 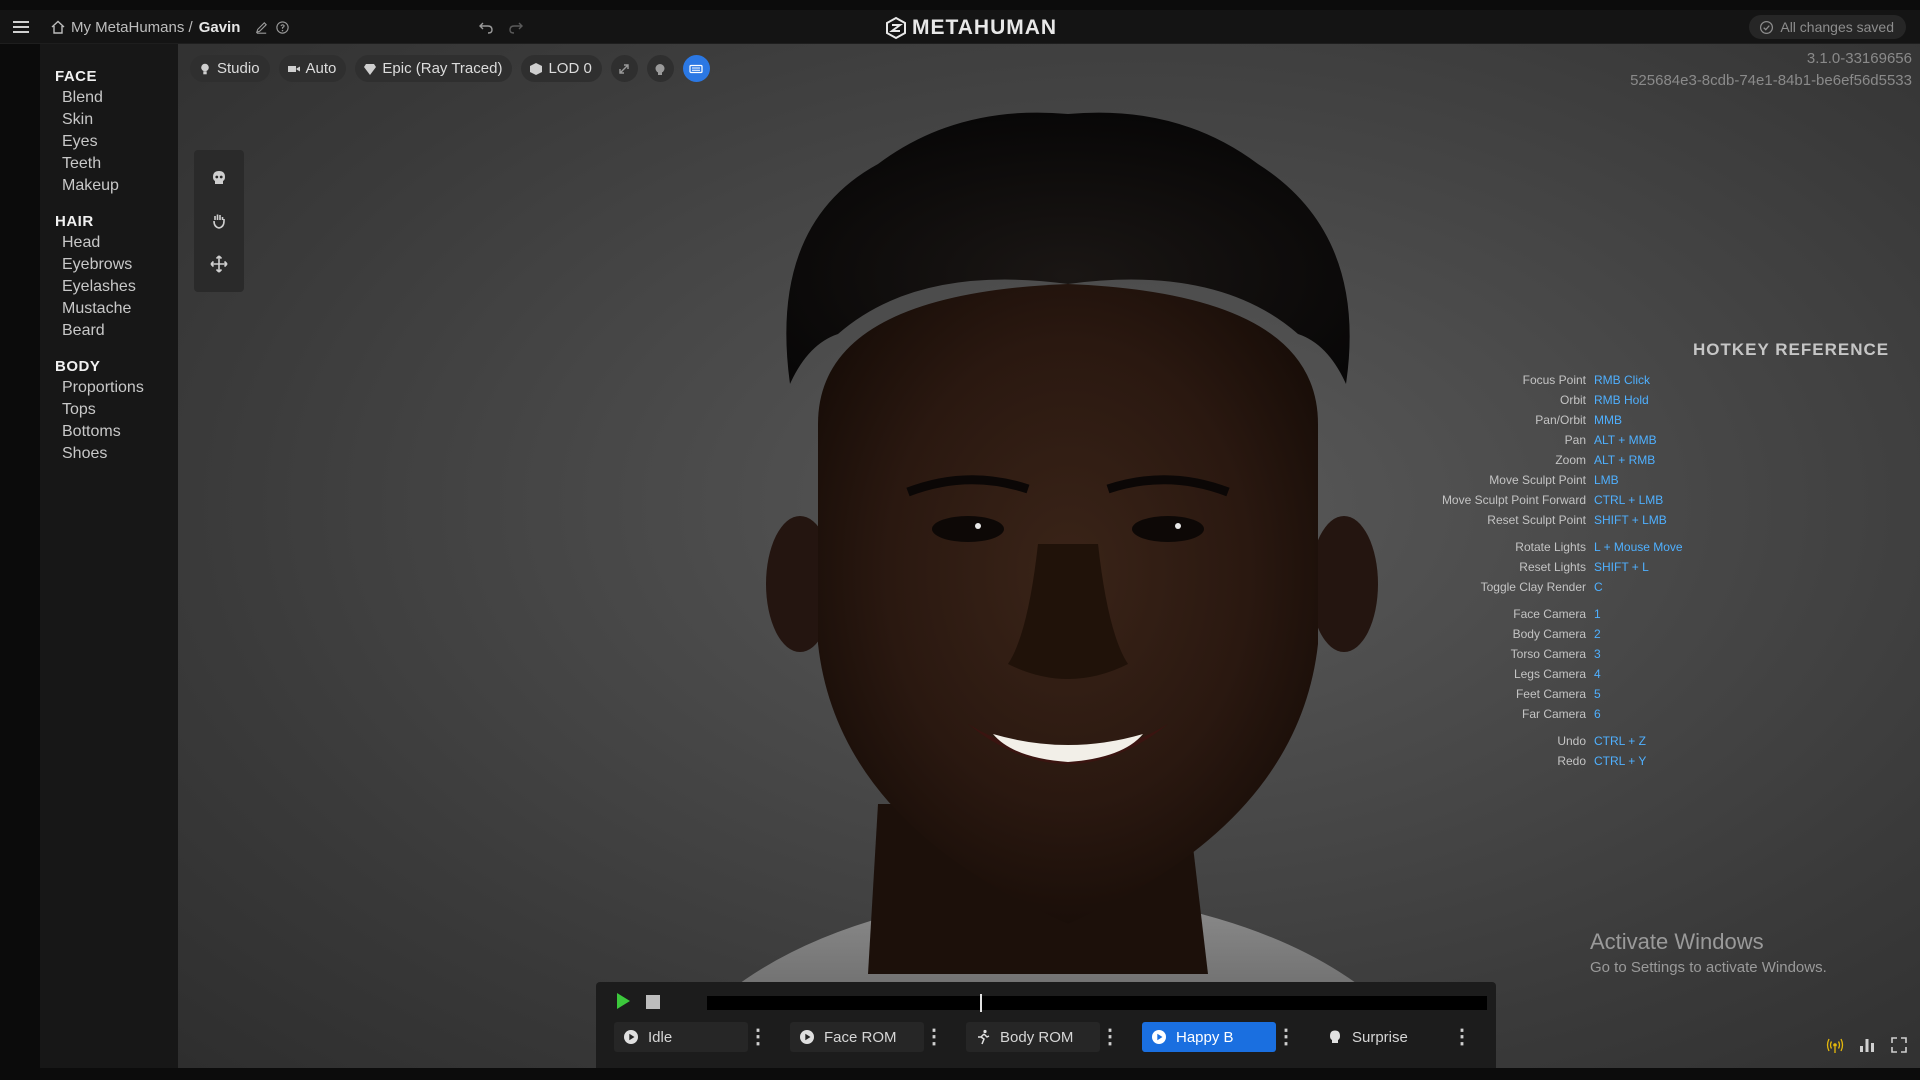 What do you see at coordinates (230, 68) in the screenshot?
I see `lighting-preset-button: Studio` at bounding box center [230, 68].